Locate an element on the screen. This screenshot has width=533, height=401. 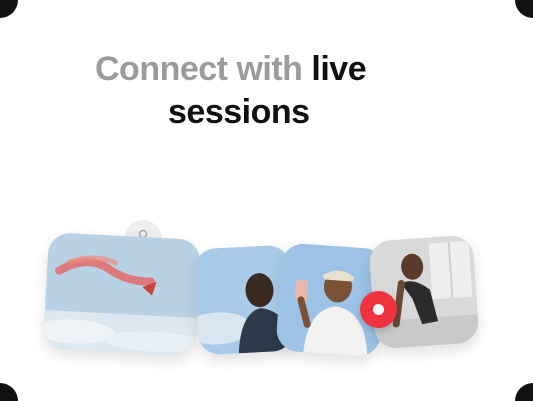
record-button is located at coordinates (378, 309).